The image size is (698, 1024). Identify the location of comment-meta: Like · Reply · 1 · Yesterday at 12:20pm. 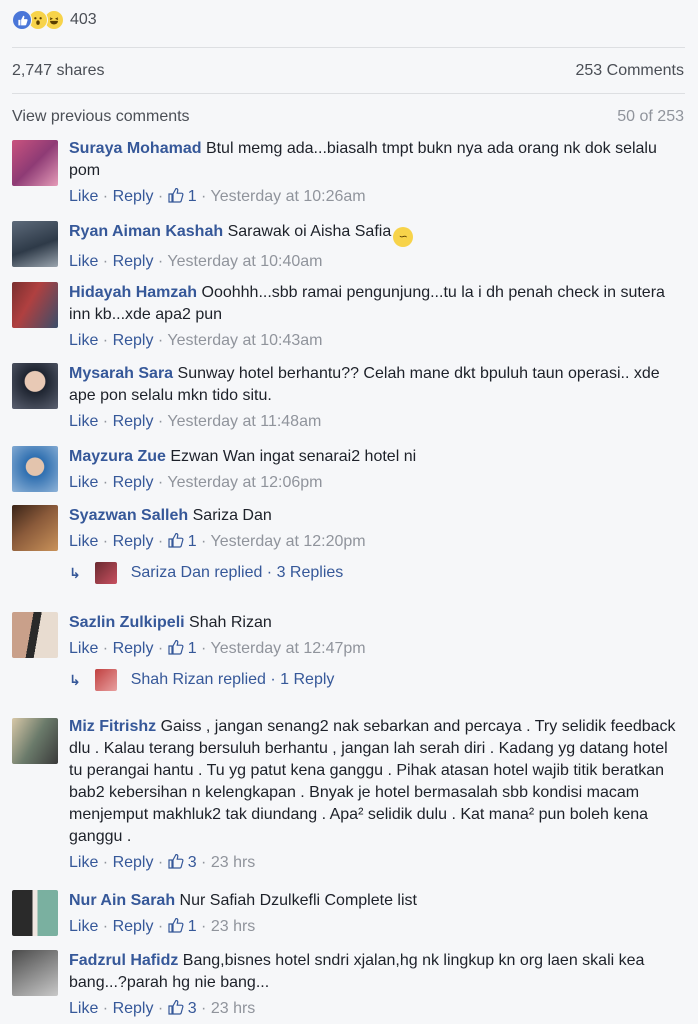
(217, 541).